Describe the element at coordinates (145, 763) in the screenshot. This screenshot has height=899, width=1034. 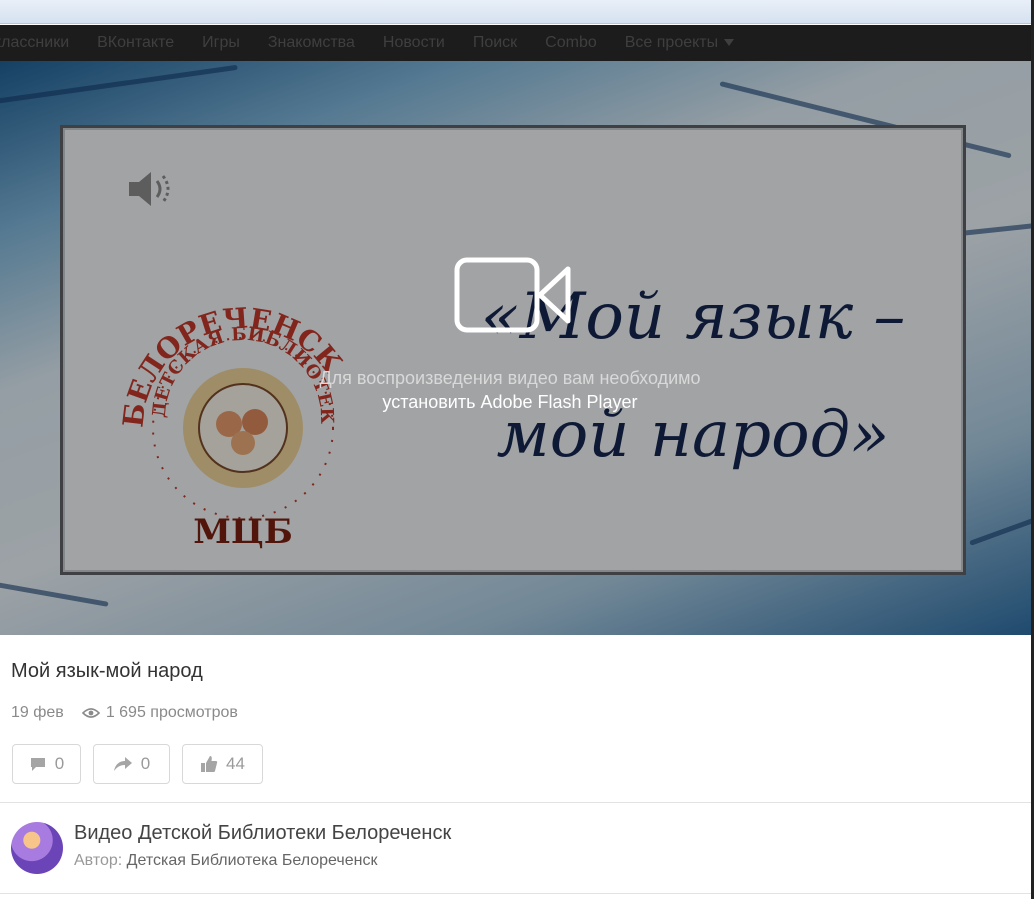
I see `share-count: 0` at that location.